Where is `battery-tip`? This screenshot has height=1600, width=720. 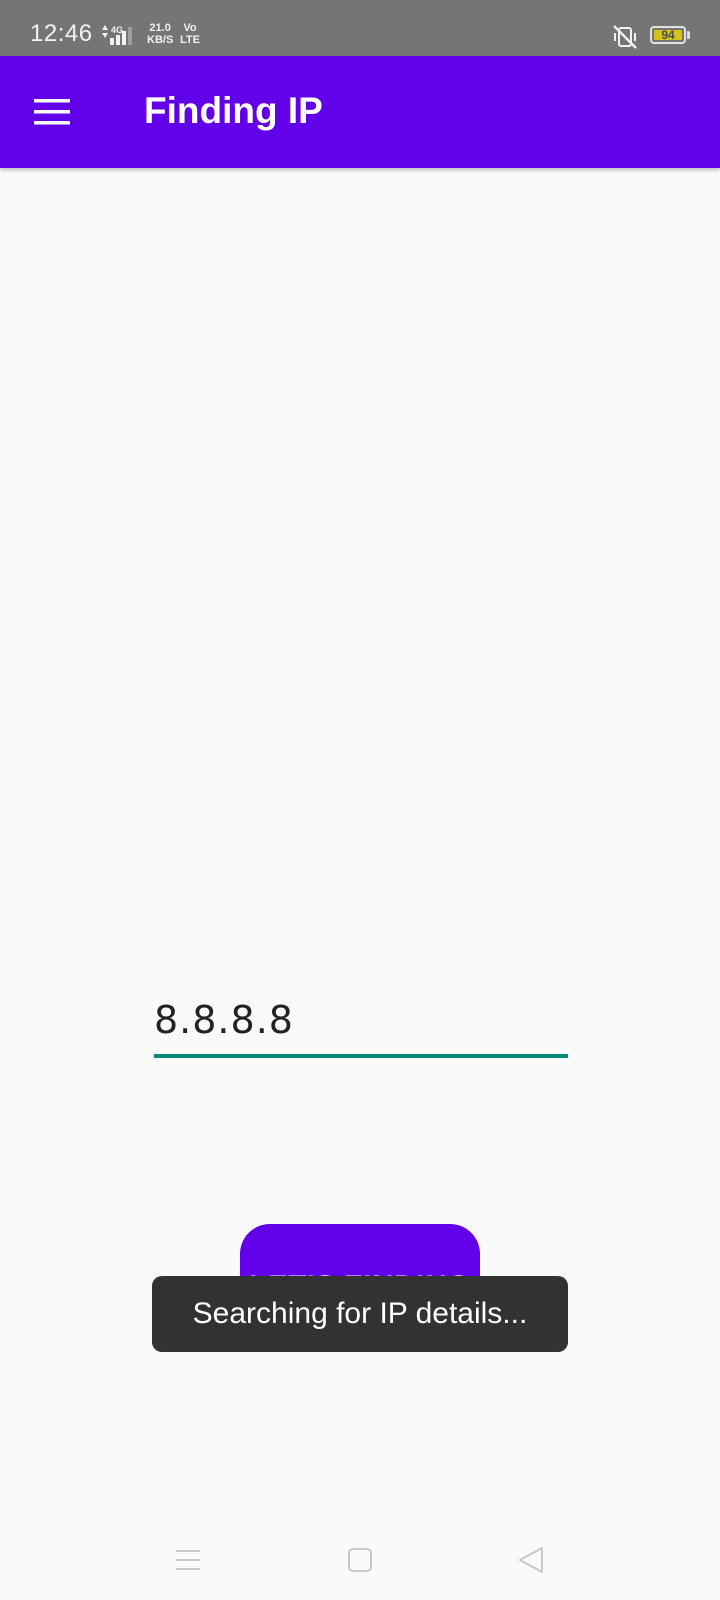 battery-tip is located at coordinates (688, 35).